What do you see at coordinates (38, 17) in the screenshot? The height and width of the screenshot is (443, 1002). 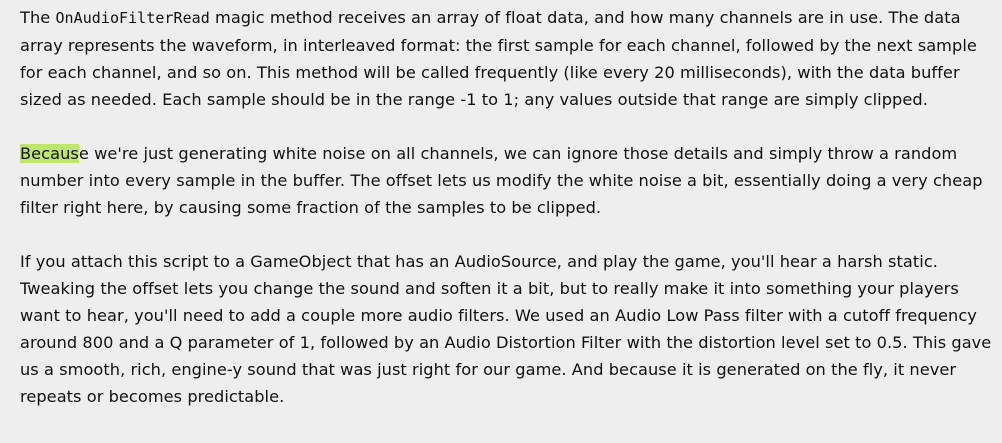 I see `paragraph-intro-text: The` at bounding box center [38, 17].